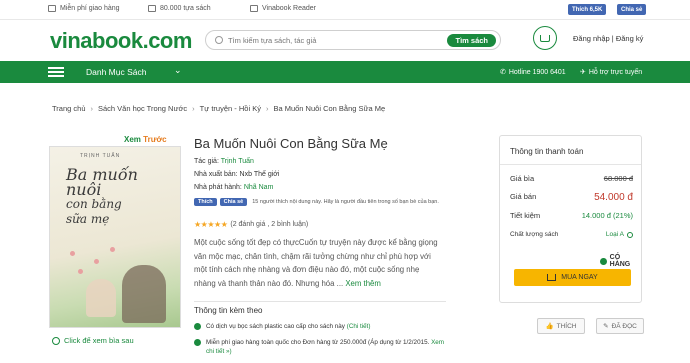 The width and height of the screenshot is (690, 363). What do you see at coordinates (93, 340) in the screenshot?
I see `back-cover-link: Click để xem bìa sau` at bounding box center [93, 340].